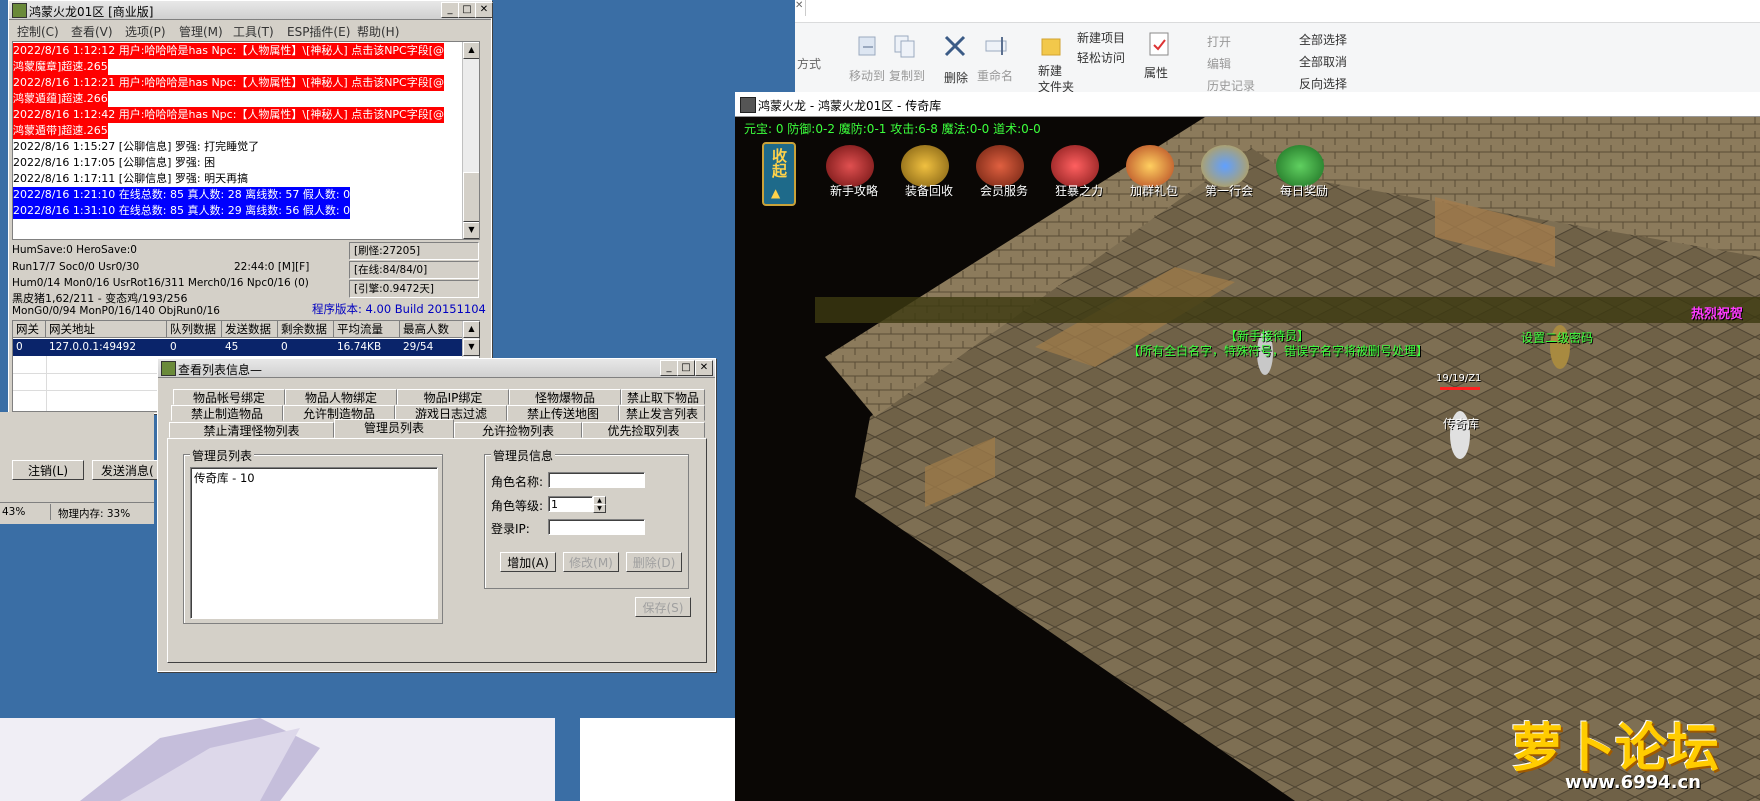  I want to click on cell-sent: 45, so click(232, 347).